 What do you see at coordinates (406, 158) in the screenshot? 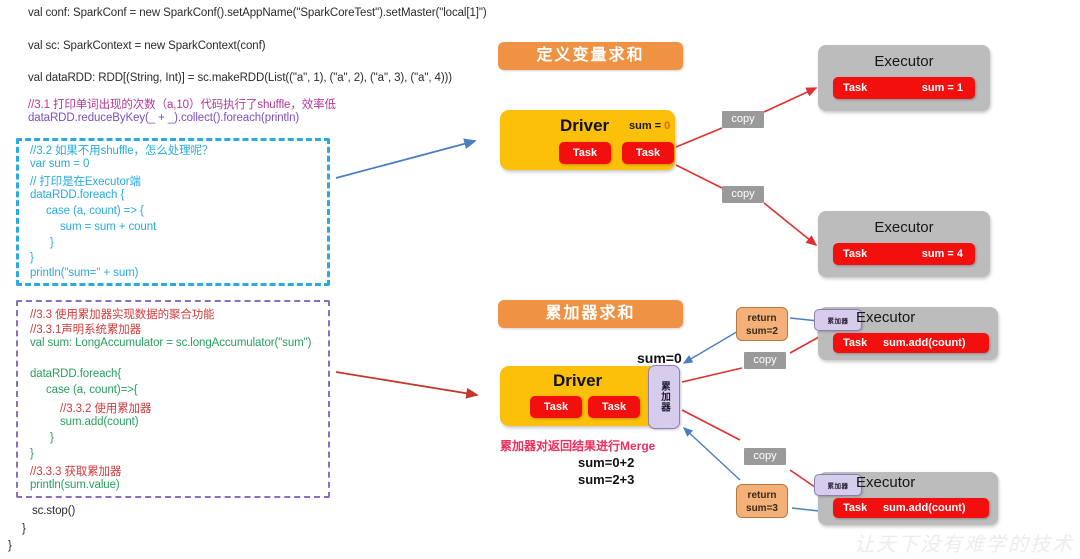
I see `arrow-code-to-driver-top` at bounding box center [406, 158].